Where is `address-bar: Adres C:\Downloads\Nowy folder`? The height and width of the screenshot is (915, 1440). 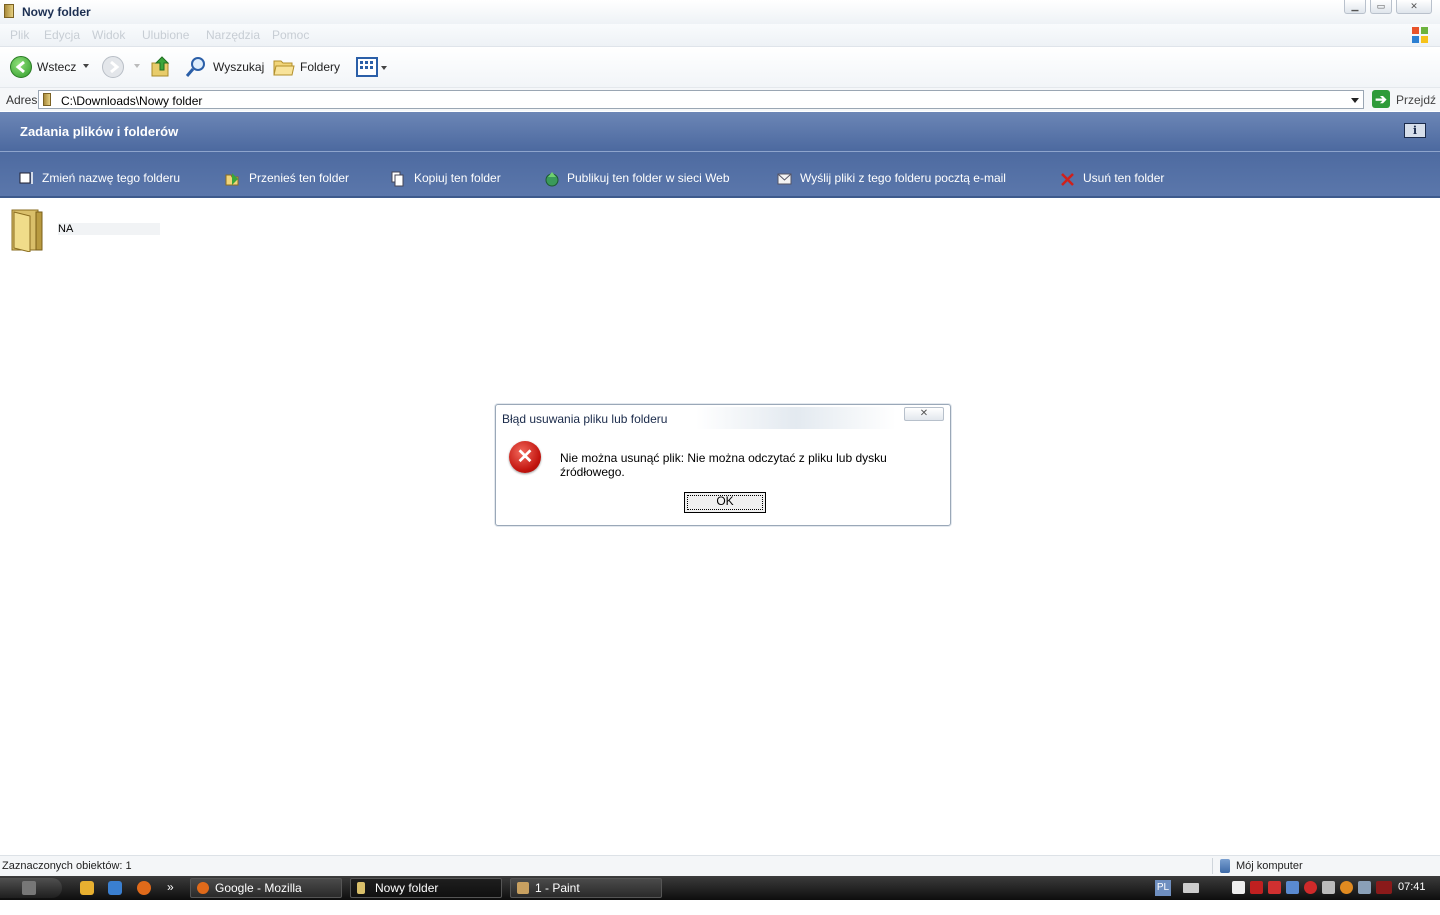 address-bar: Adres C:\Downloads\Nowy folder is located at coordinates (720, 99).